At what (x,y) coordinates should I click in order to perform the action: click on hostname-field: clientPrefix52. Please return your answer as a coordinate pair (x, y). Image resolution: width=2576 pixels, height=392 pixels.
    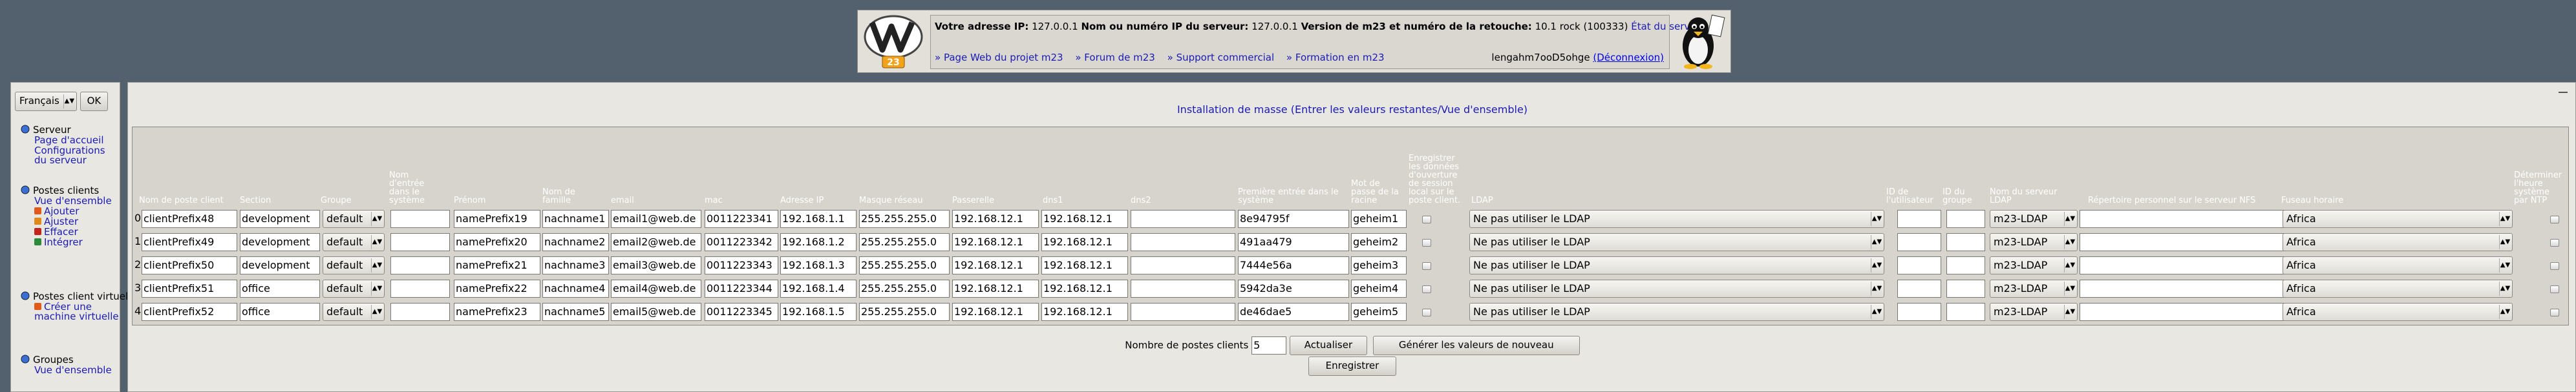
    Looking at the image, I should click on (189, 312).